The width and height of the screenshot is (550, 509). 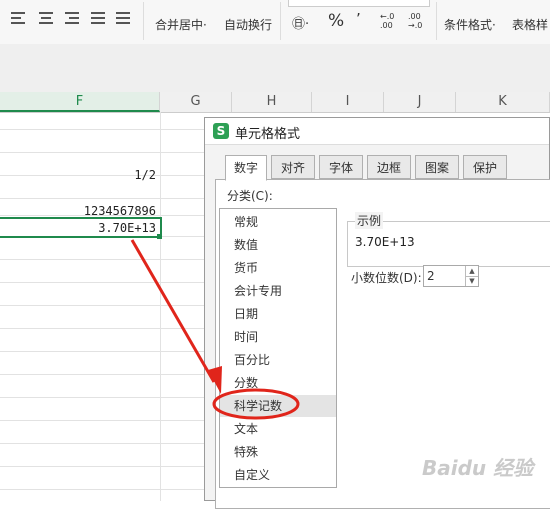 I want to click on red-arrow-head, so click(x=215, y=380).